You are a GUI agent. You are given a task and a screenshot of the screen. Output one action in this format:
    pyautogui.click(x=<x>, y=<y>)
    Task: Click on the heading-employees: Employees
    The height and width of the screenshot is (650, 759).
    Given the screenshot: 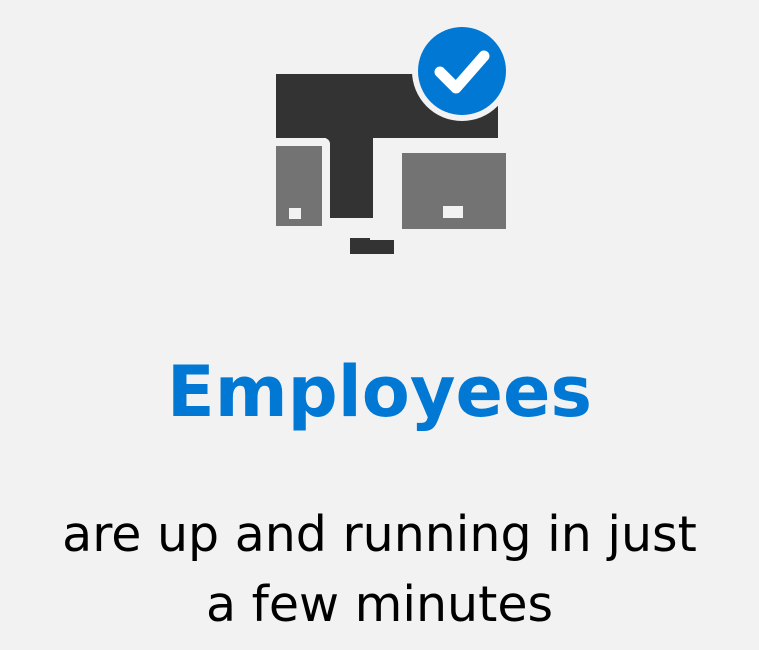 What is the action you would take?
    pyautogui.click(x=379, y=392)
    